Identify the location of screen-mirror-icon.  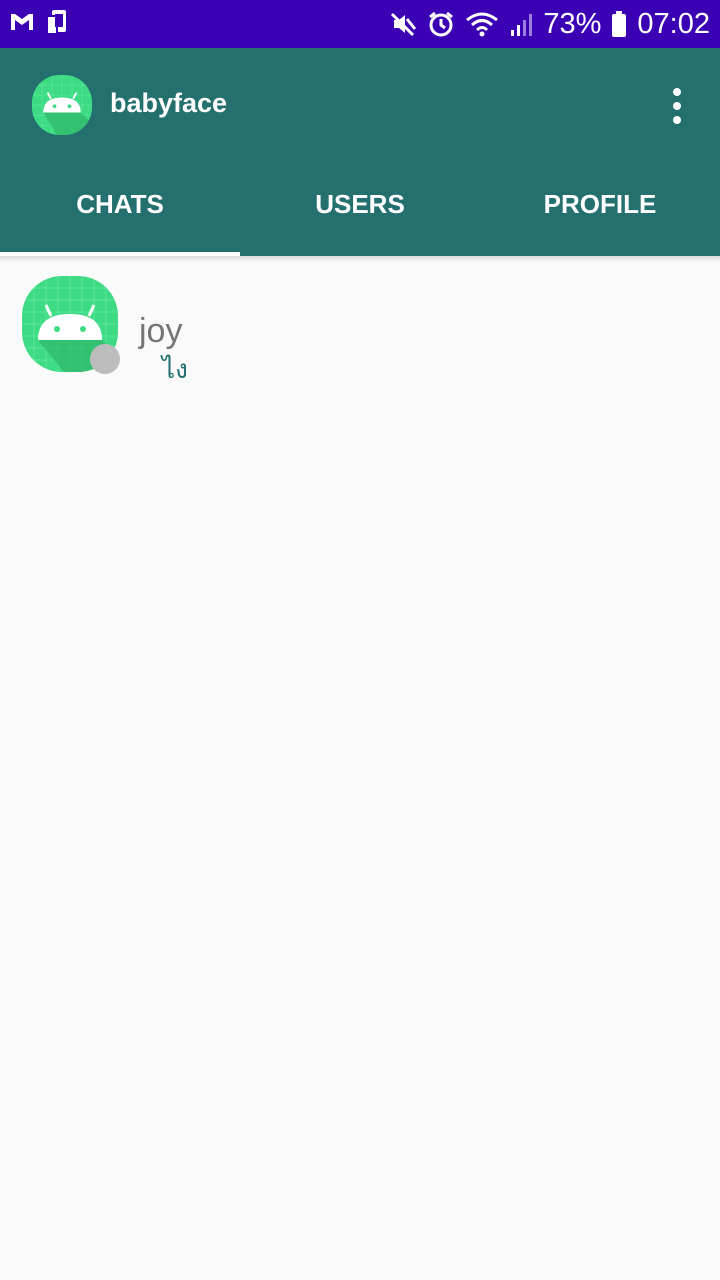
(58, 22).